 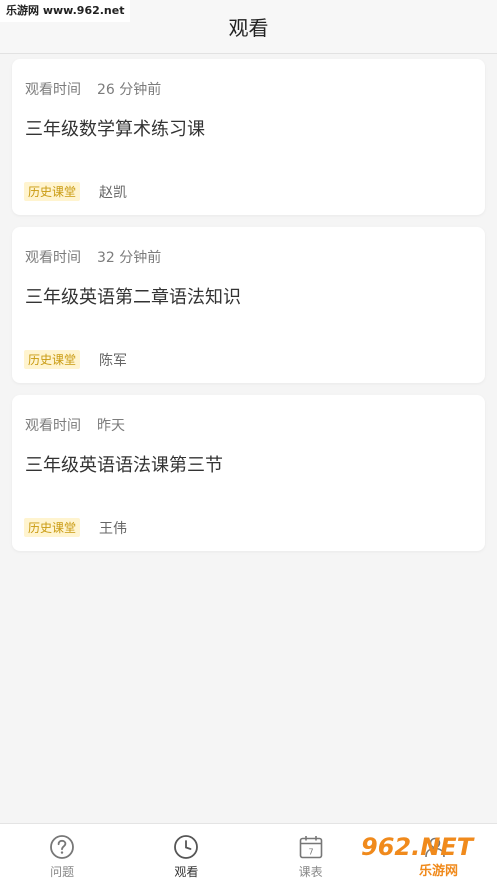 What do you see at coordinates (113, 529) in the screenshot?
I see `teacher-name: 王伟` at bounding box center [113, 529].